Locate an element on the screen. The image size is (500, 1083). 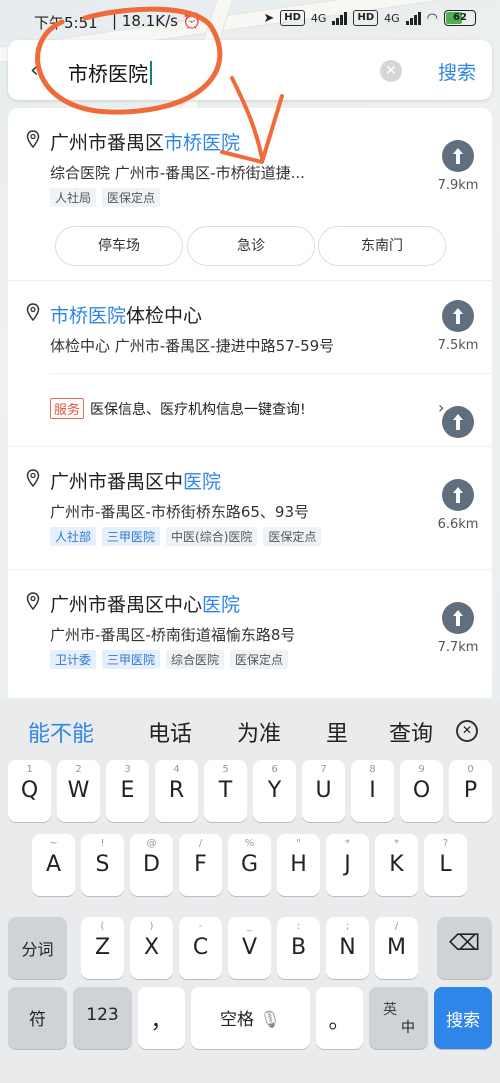
key-w: 2W is located at coordinates (78, 791).